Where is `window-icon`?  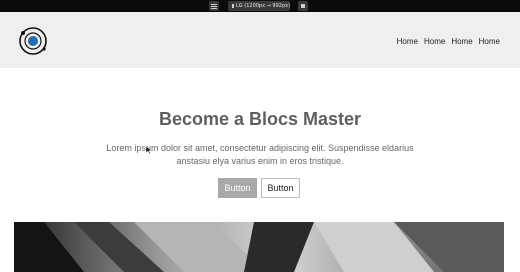
window-icon is located at coordinates (303, 6).